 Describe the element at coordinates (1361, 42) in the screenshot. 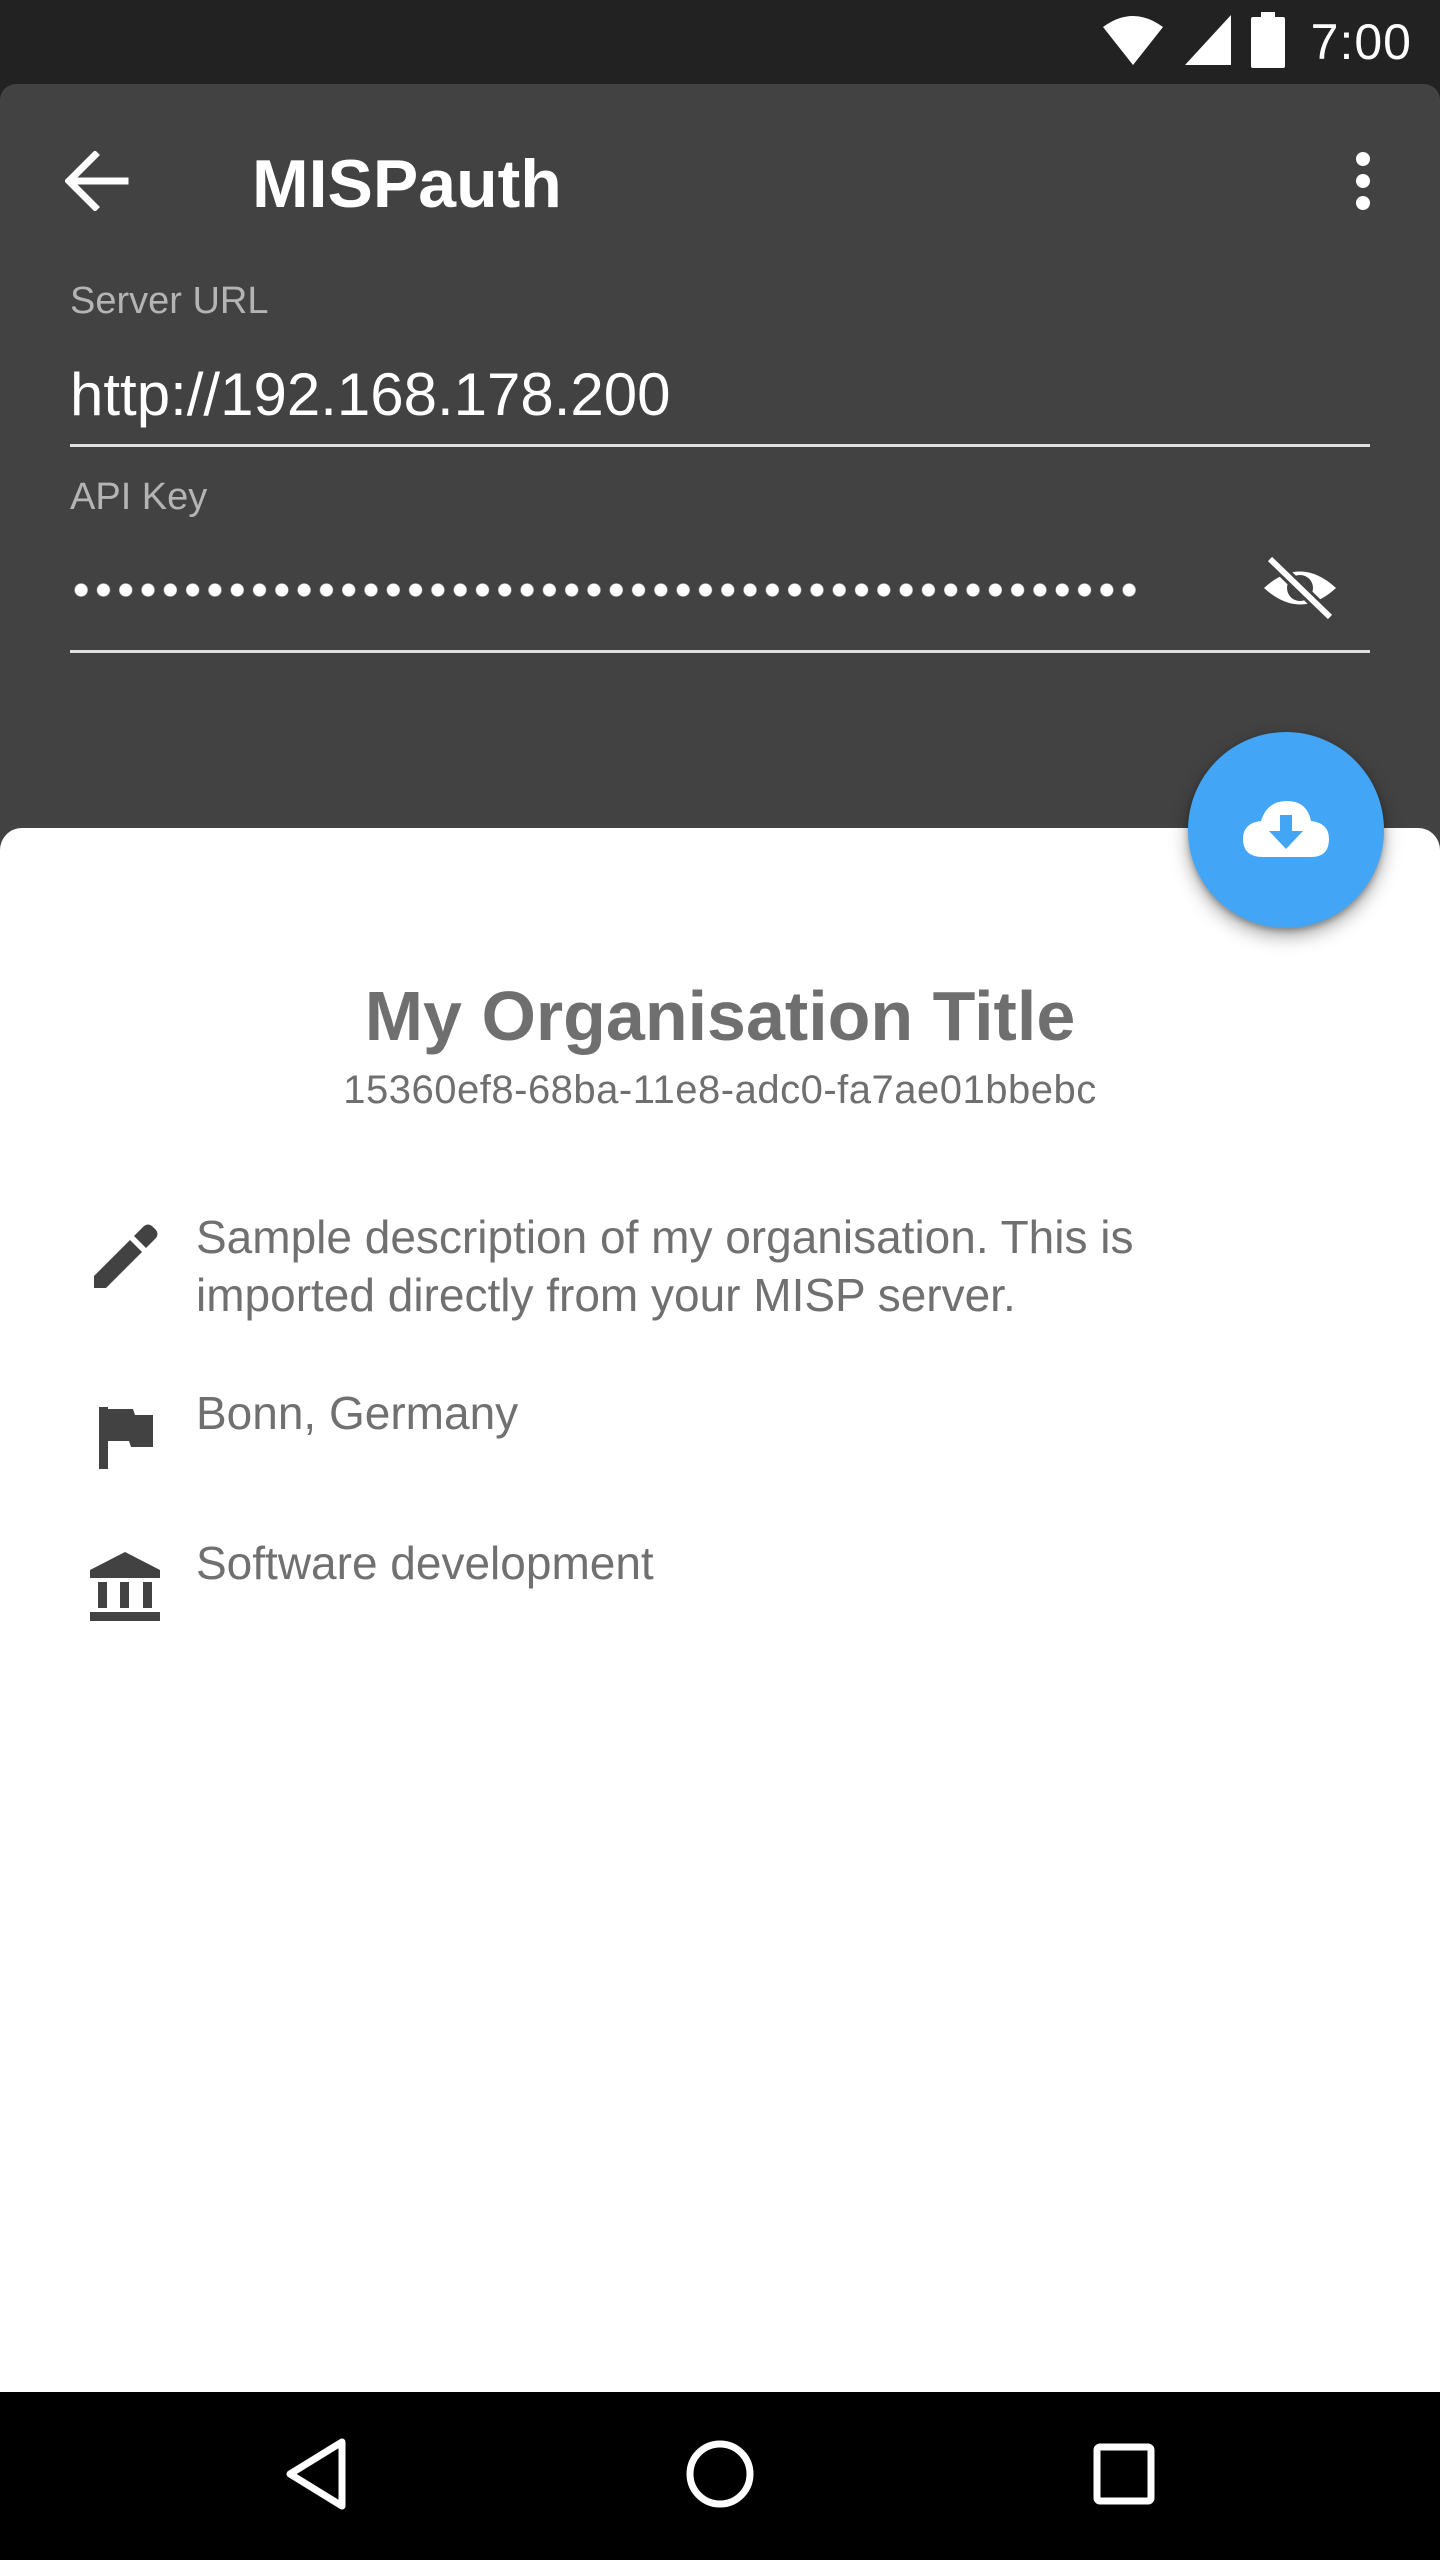

I see `status-time: 7:00` at that location.